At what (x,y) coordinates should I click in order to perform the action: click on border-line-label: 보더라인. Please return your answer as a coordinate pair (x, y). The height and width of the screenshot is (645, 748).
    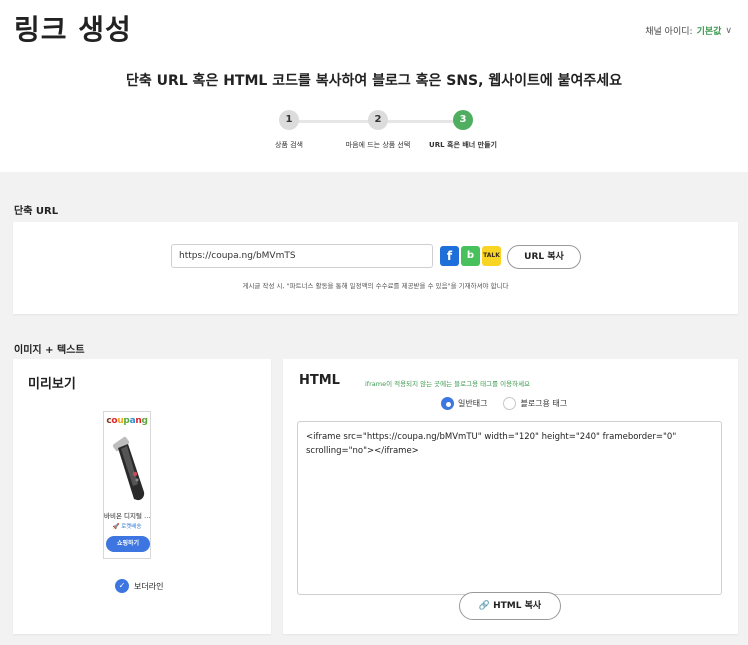
    Looking at the image, I should click on (149, 586).